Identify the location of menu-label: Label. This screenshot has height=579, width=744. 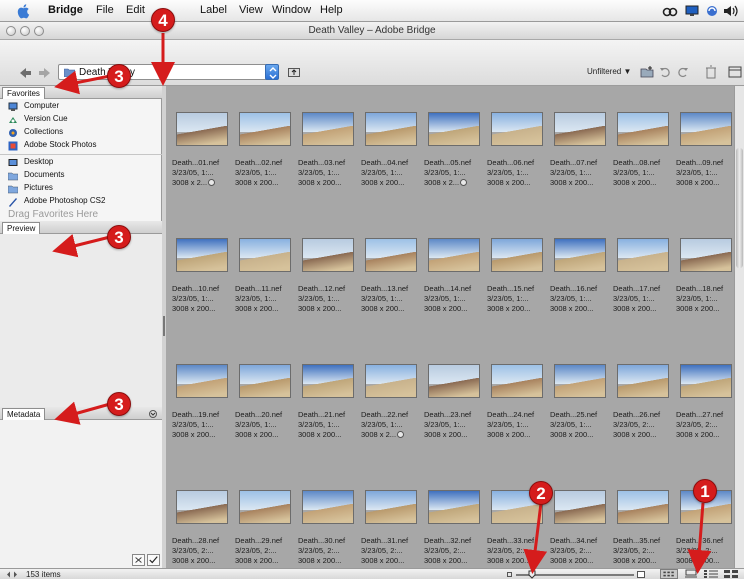
(213, 10).